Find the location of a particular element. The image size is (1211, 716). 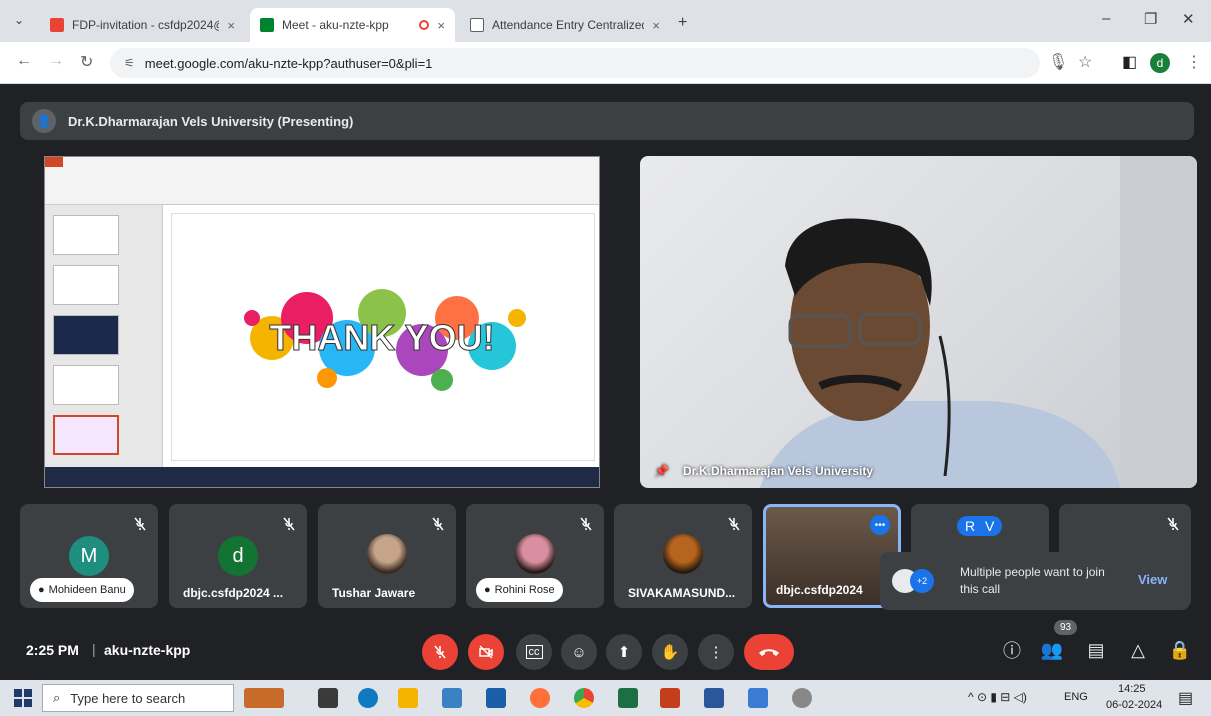

pin-icon: 📌 is located at coordinates (661, 471).